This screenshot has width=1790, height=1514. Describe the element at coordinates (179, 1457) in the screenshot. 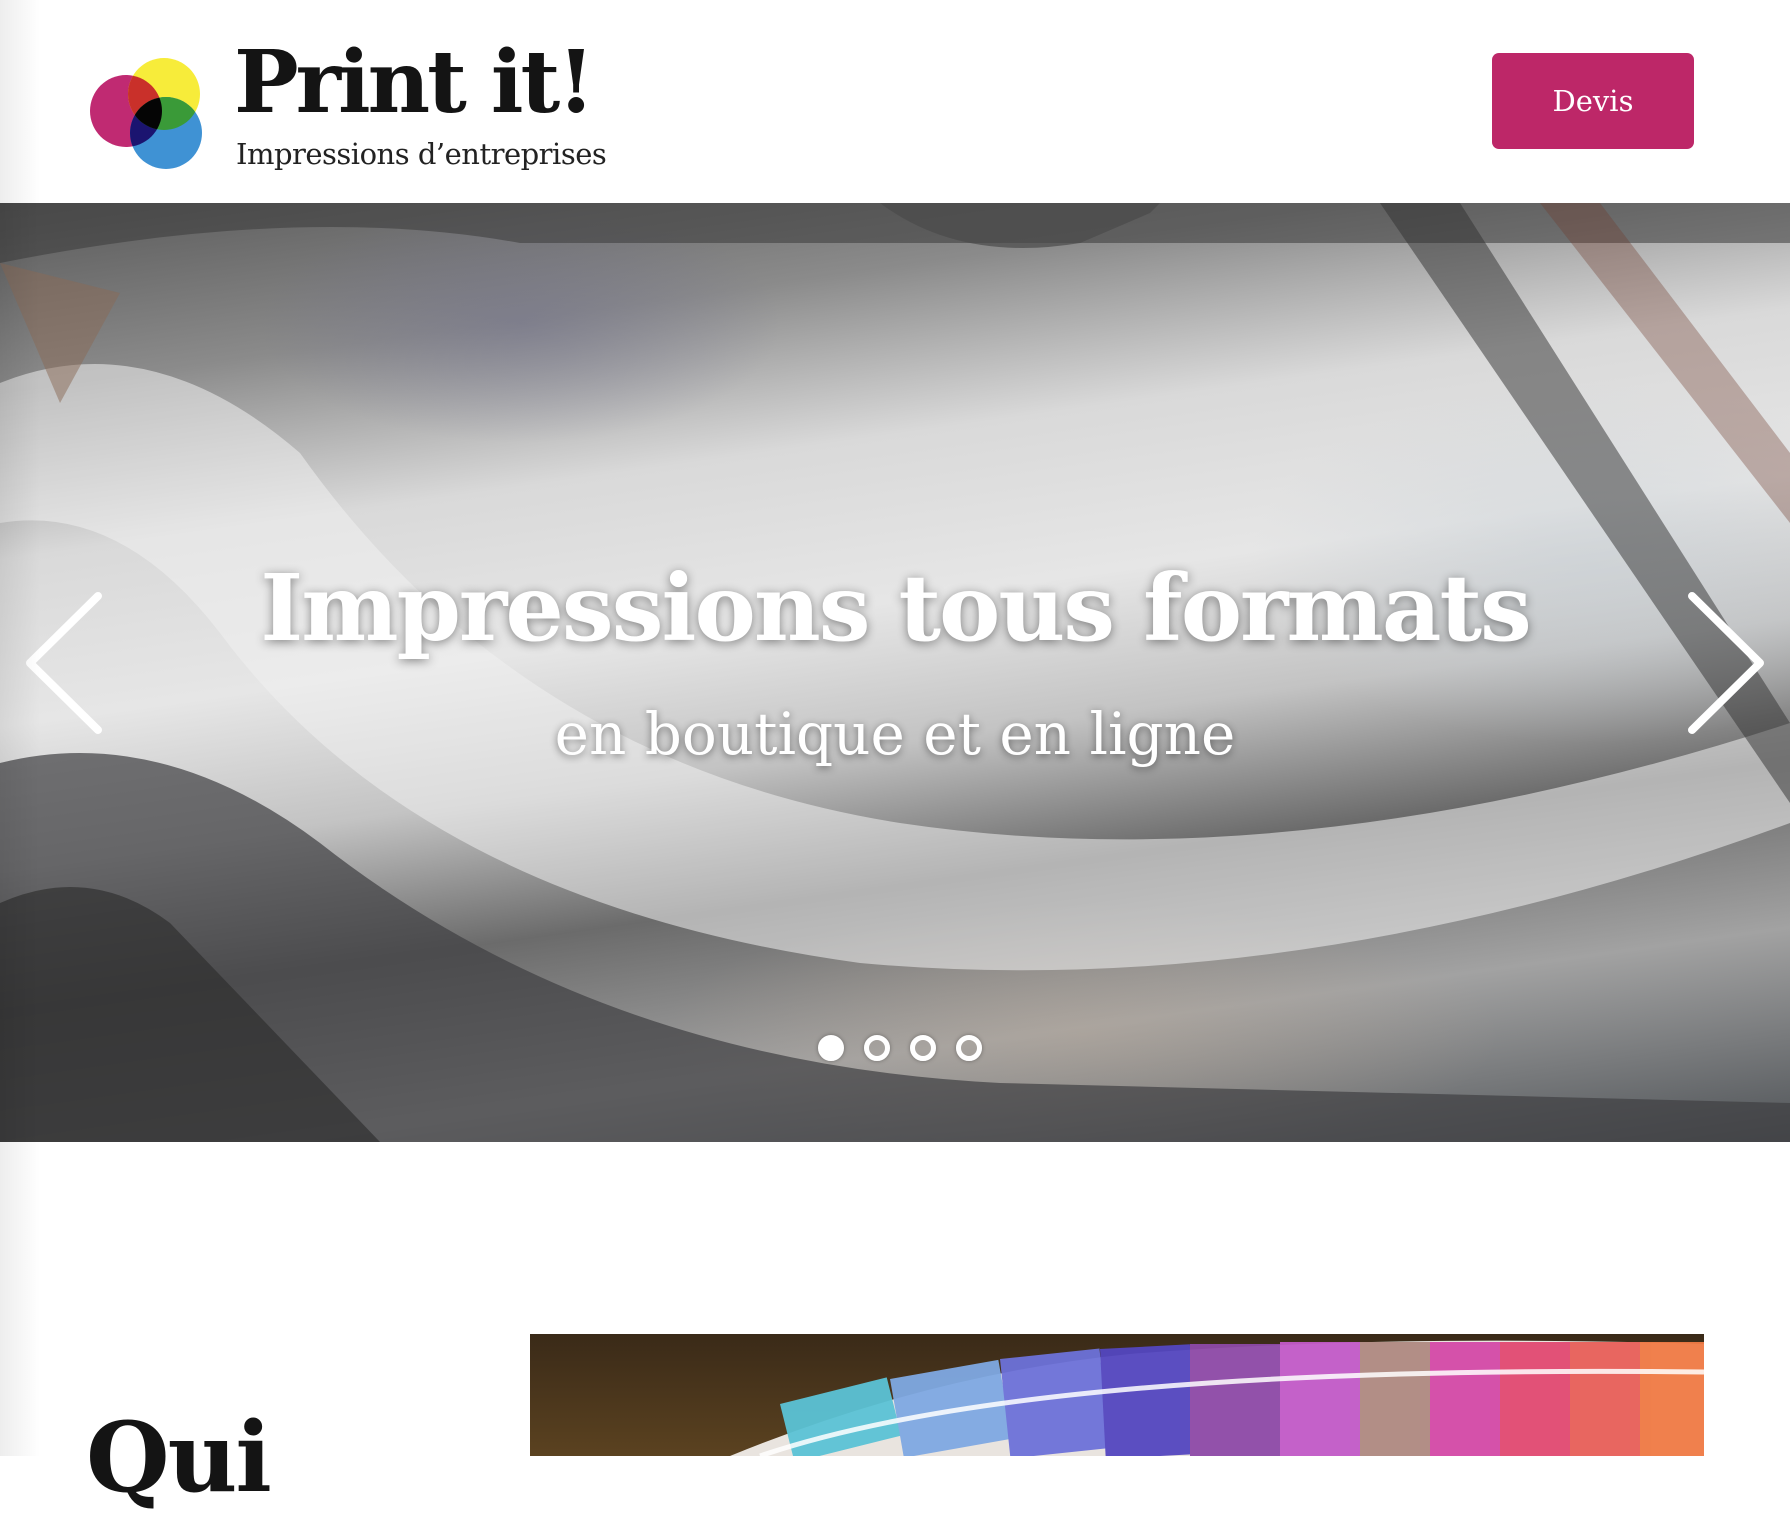

I see `about-heading: Qui` at that location.